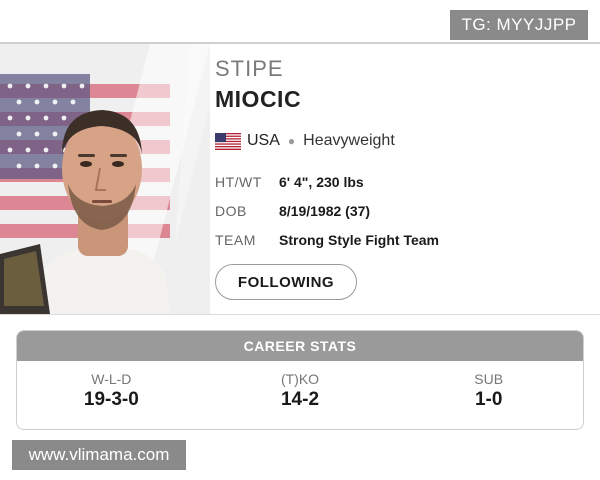 This screenshot has width=600, height=480. What do you see at coordinates (286, 282) in the screenshot?
I see `following-button: FOLLOWING` at bounding box center [286, 282].